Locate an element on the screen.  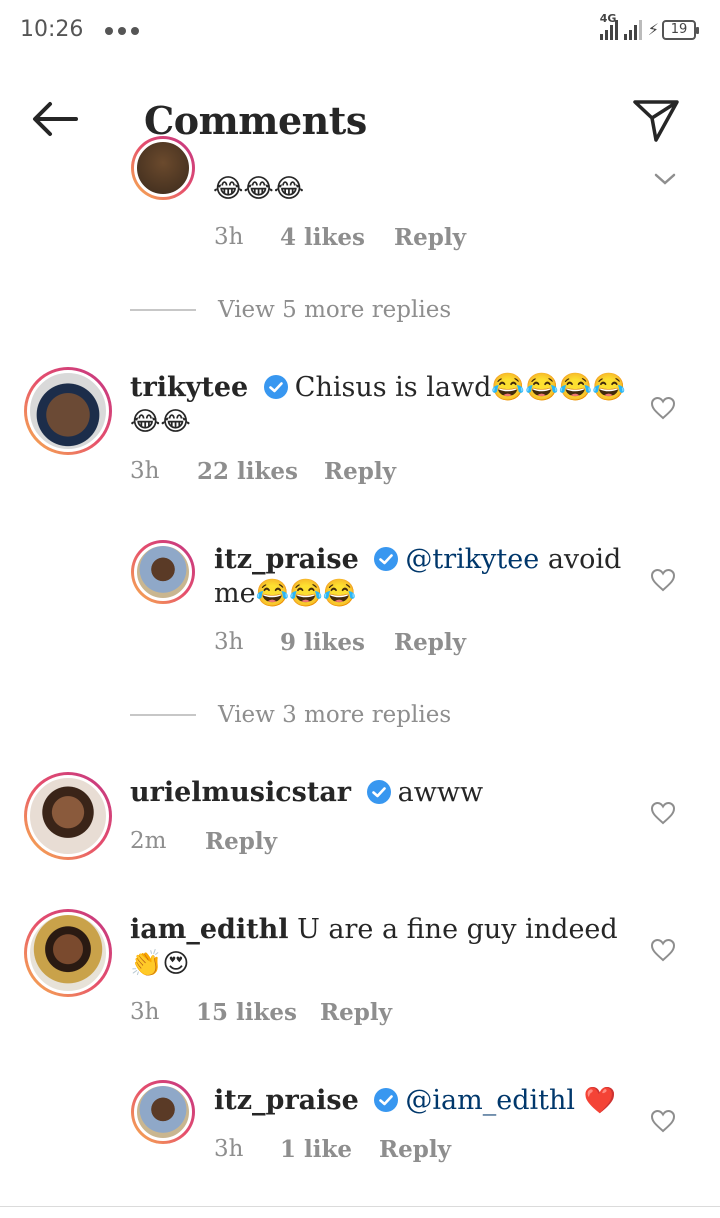
view-more-label: View 3 more replies is located at coordinates (335, 715).